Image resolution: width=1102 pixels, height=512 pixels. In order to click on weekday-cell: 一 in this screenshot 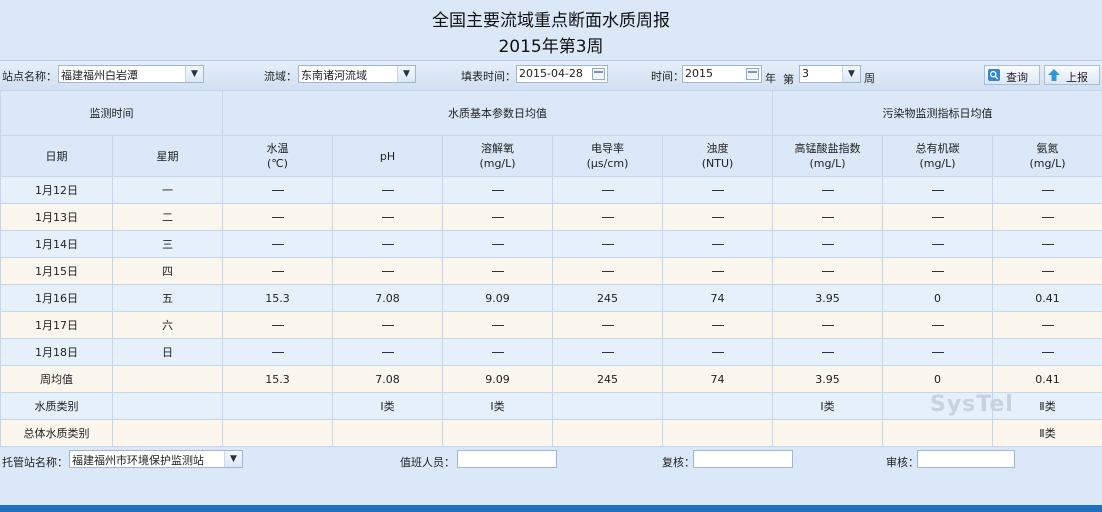, I will do `click(167, 190)`.